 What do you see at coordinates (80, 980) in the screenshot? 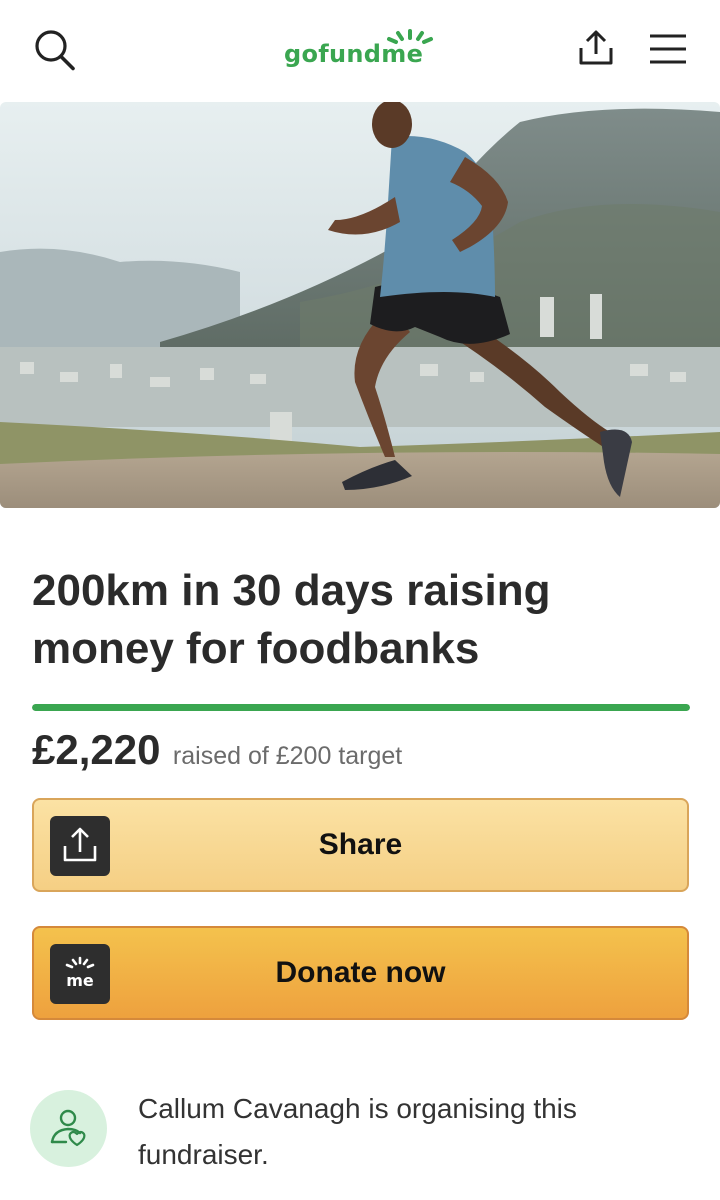
I see `svg-text: me` at bounding box center [80, 980].